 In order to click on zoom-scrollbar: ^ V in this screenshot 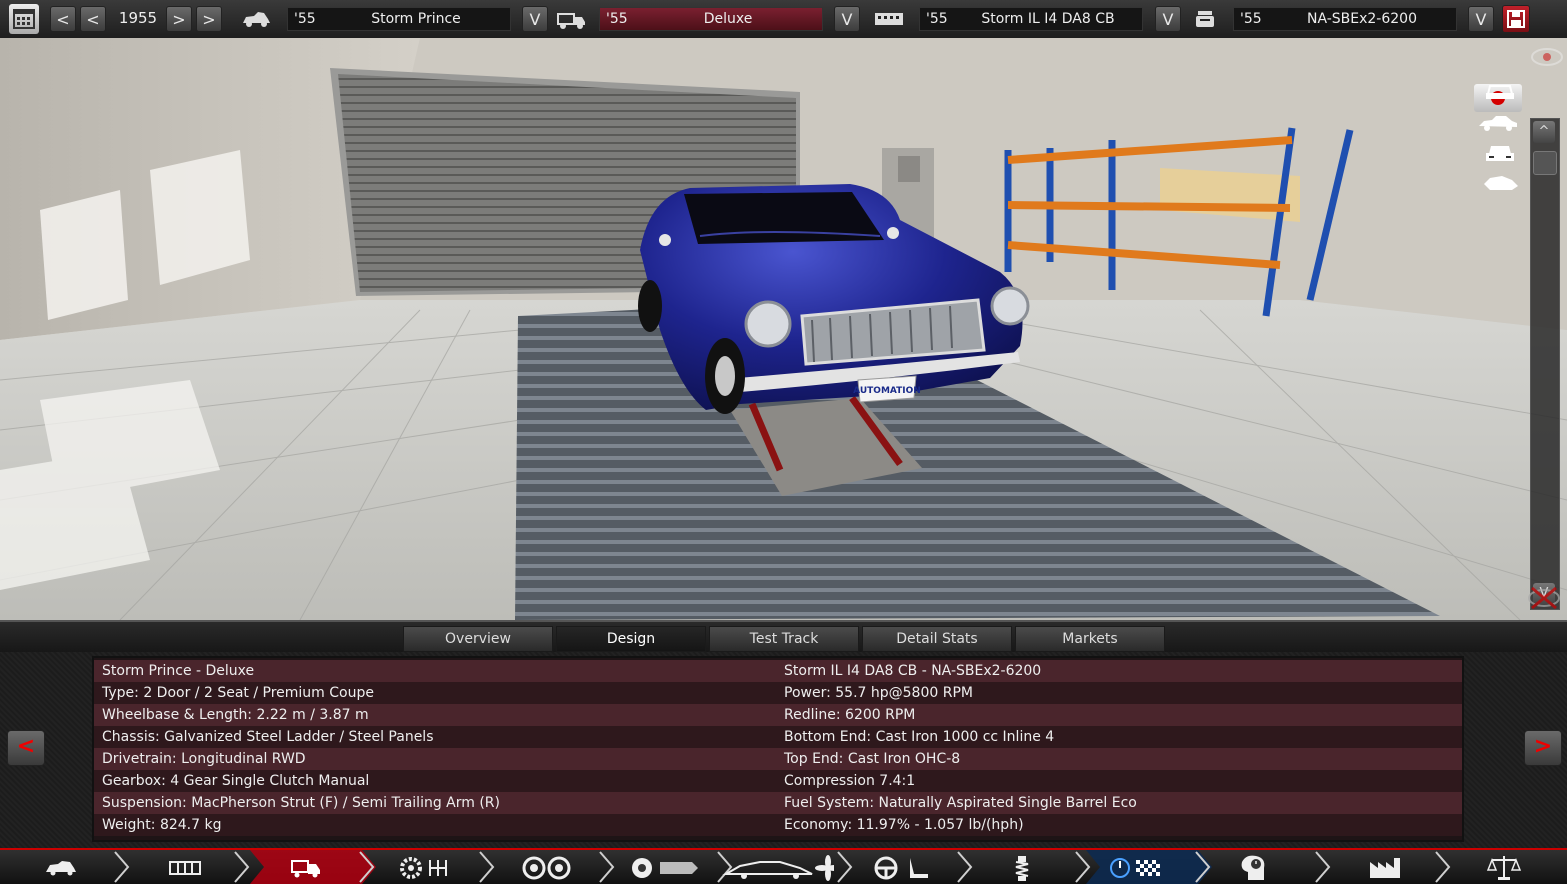, I will do `click(1545, 364)`.